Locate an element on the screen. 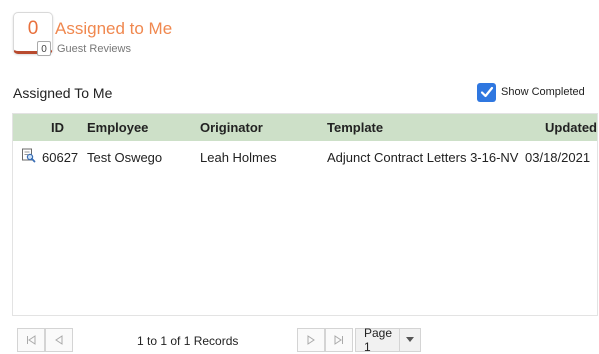 Image resolution: width=599 pixels, height=354 pixels. show-completed-checkbox is located at coordinates (486, 92).